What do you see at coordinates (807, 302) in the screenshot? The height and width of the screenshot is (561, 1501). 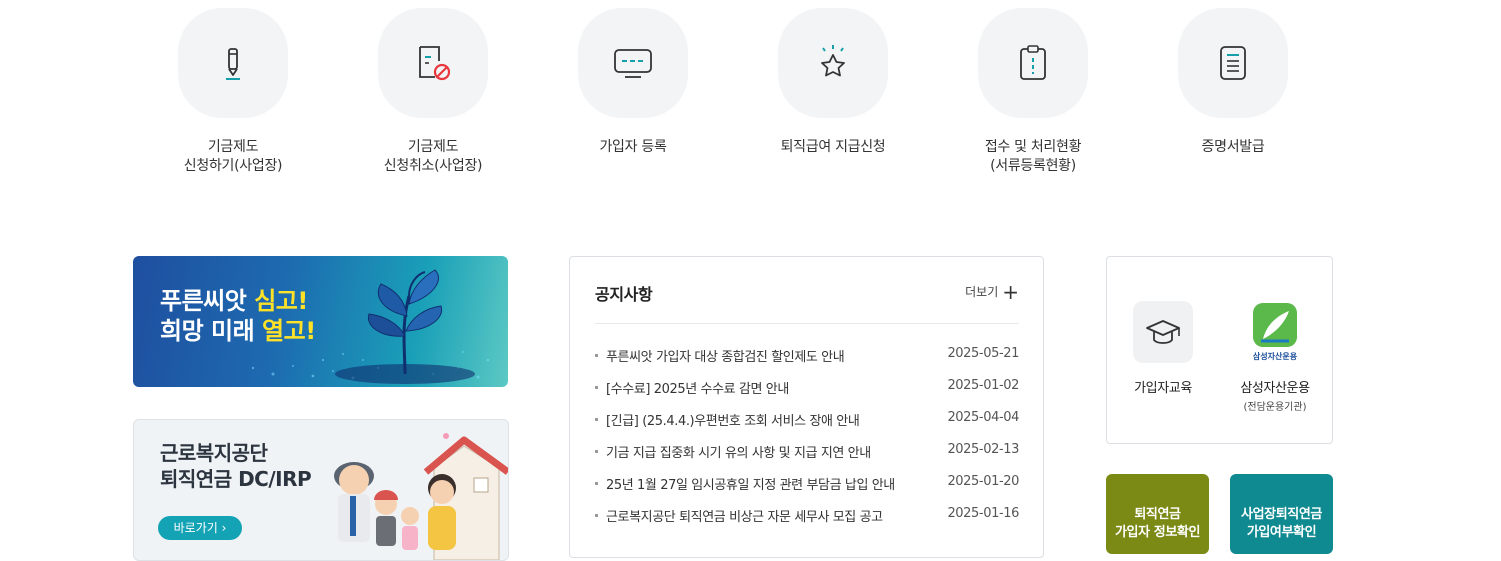 I see `notice-header: 공지사항 더보기 +` at bounding box center [807, 302].